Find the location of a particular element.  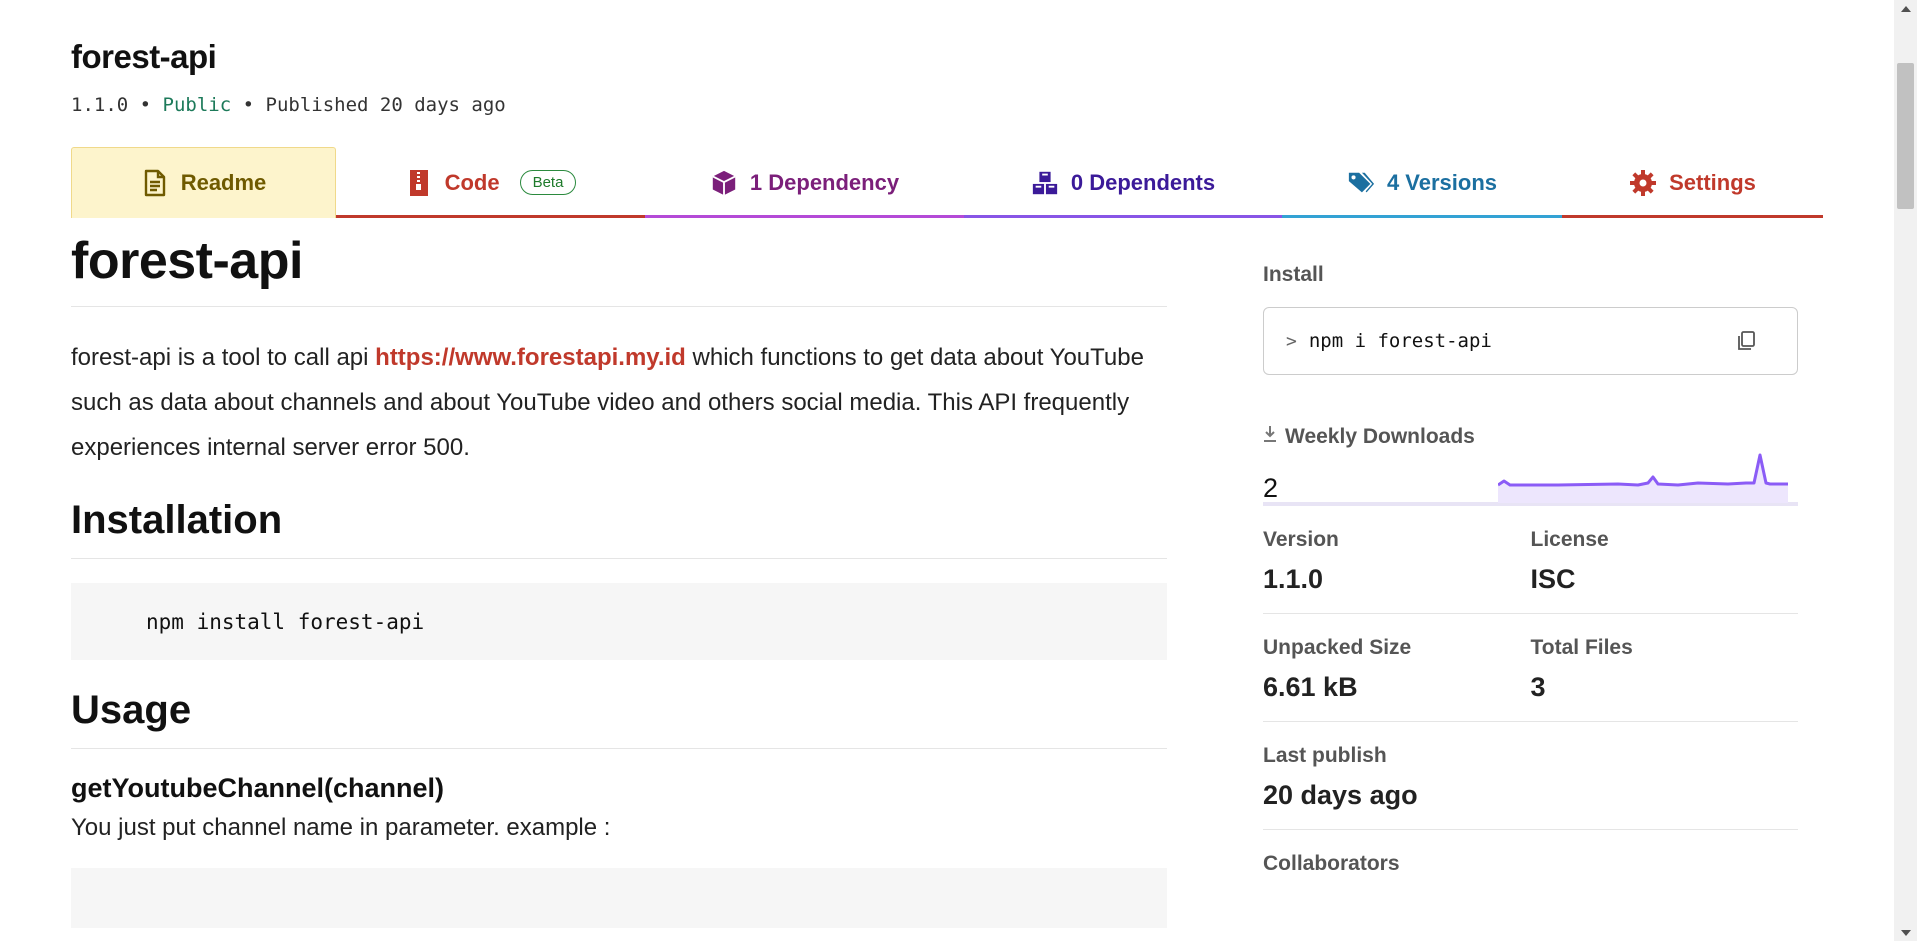

size-files-row: Unpacked Size 6.61 kB Total Files 3 is located at coordinates (1530, 668).